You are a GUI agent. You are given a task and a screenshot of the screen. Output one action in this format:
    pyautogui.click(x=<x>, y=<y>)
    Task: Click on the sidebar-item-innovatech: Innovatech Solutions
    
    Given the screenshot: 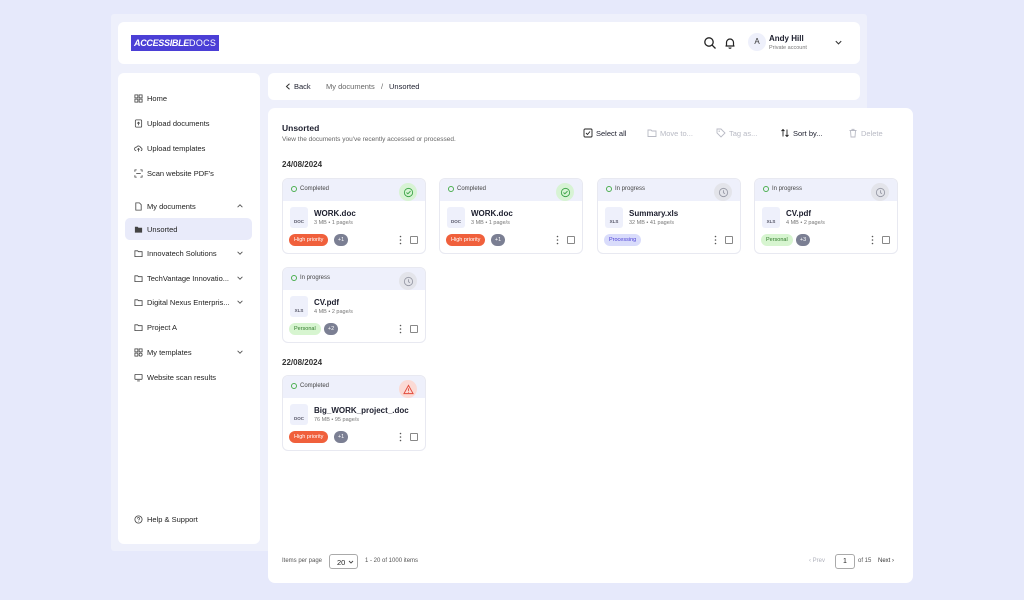 What is the action you would take?
    pyautogui.click(x=188, y=253)
    